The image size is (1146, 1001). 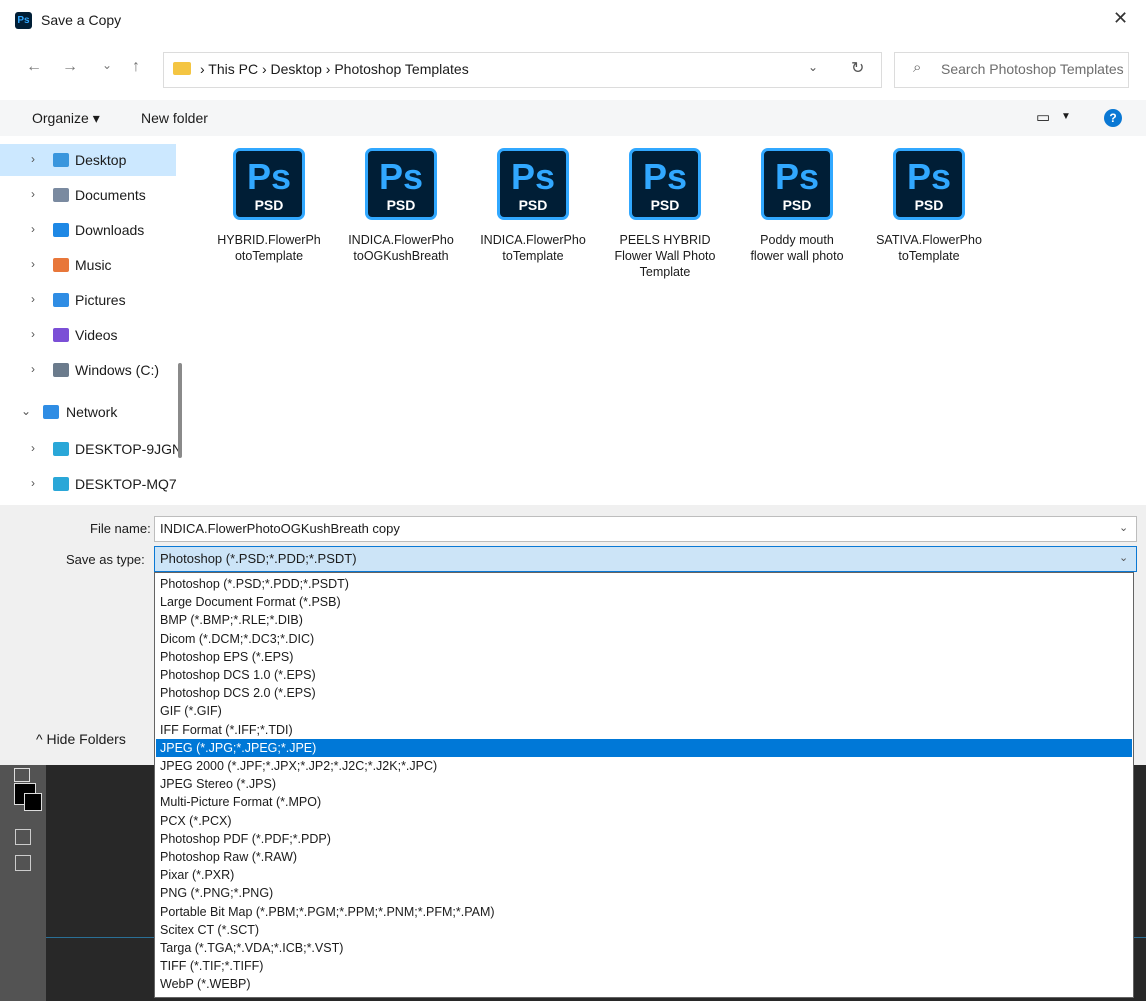 I want to click on window-title: Save a Copy, so click(x=81, y=20).